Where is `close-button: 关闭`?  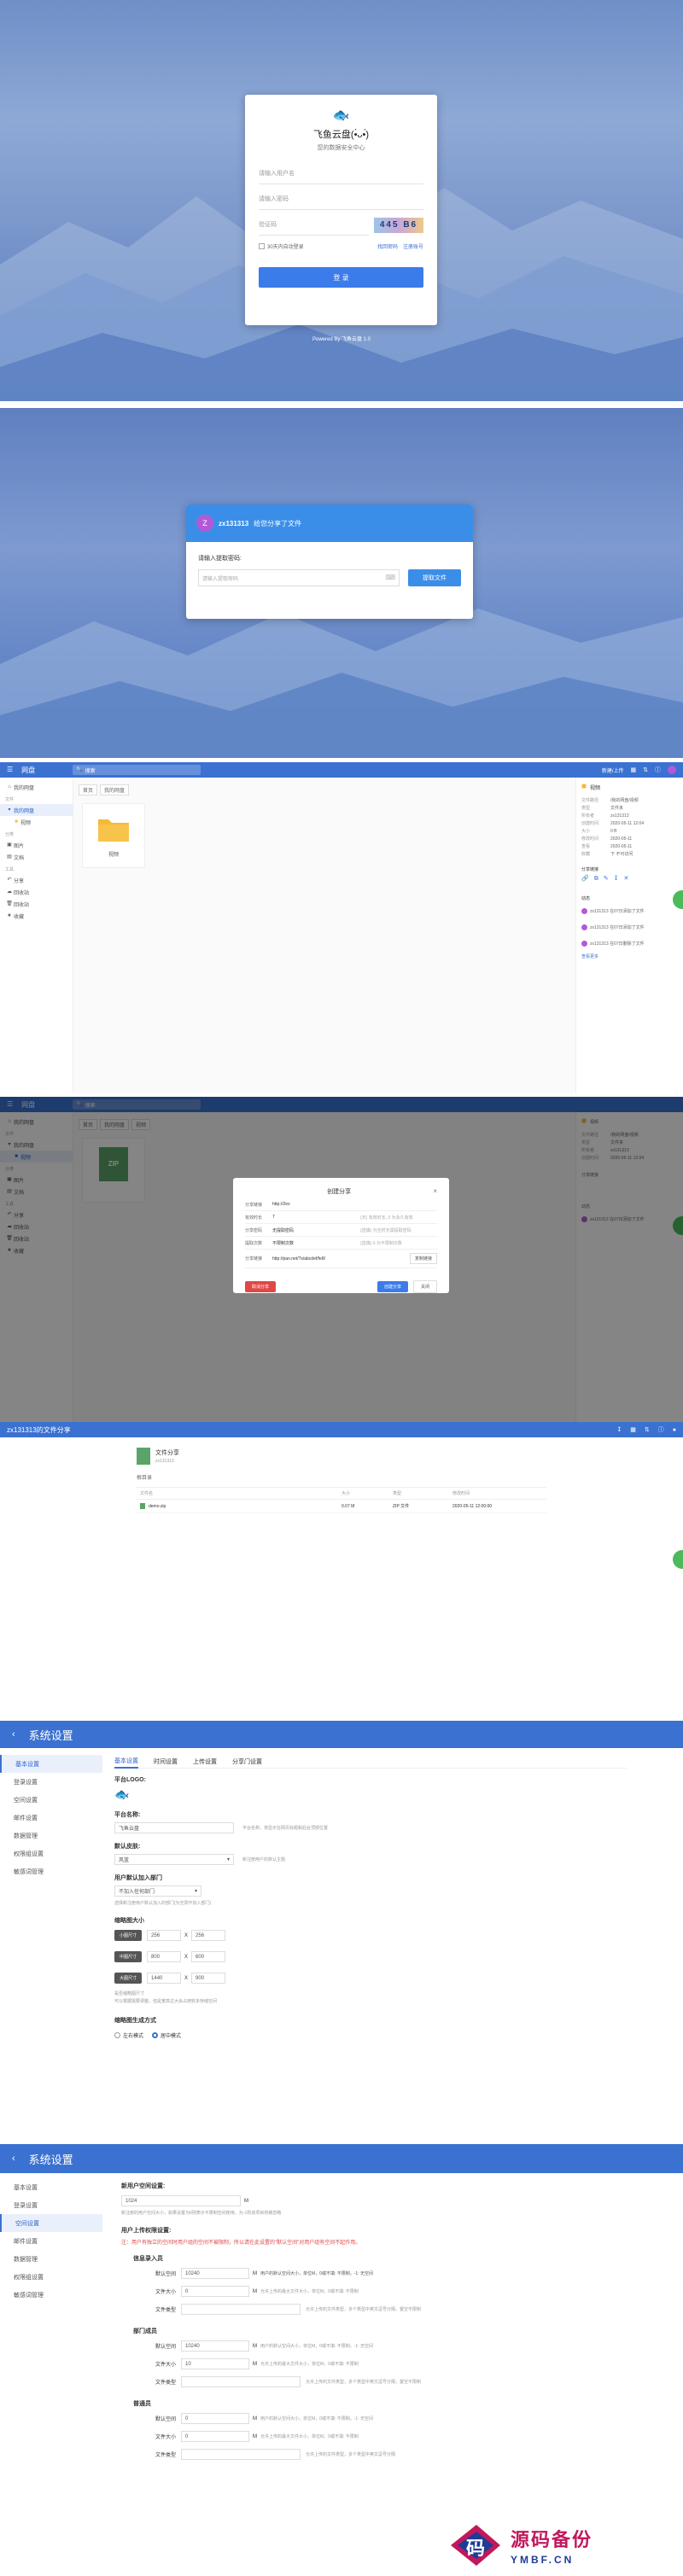 close-button: 关闭 is located at coordinates (424, 1286).